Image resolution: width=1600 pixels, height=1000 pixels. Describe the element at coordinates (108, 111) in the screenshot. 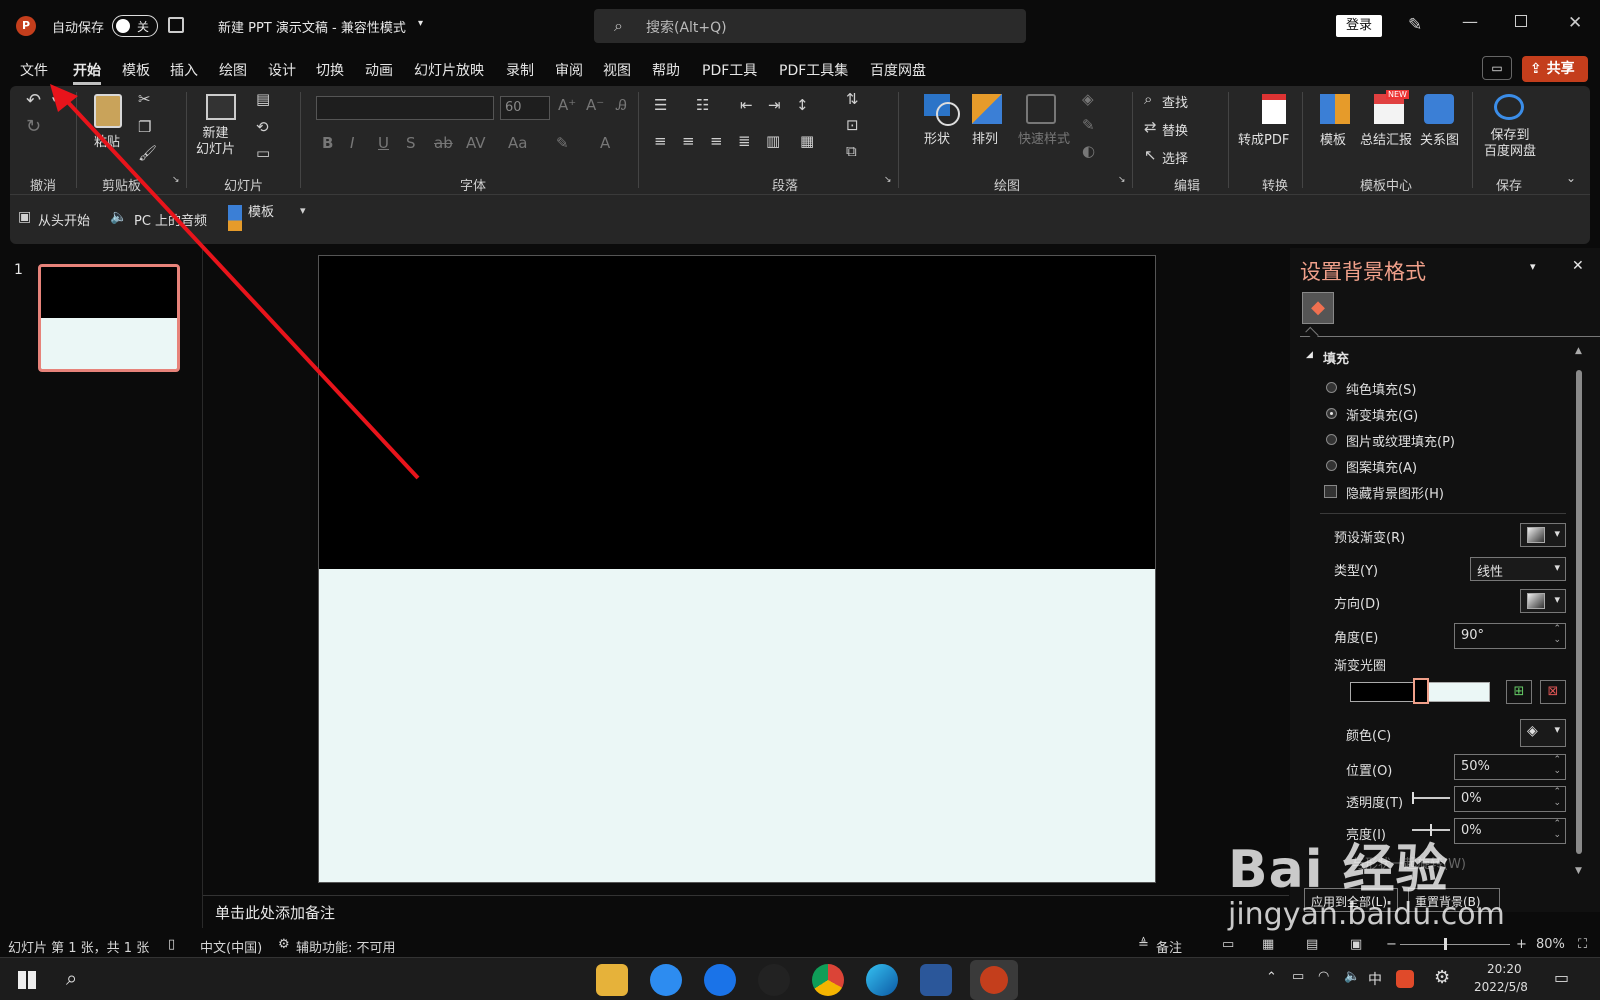

I see `paste-icon` at that location.